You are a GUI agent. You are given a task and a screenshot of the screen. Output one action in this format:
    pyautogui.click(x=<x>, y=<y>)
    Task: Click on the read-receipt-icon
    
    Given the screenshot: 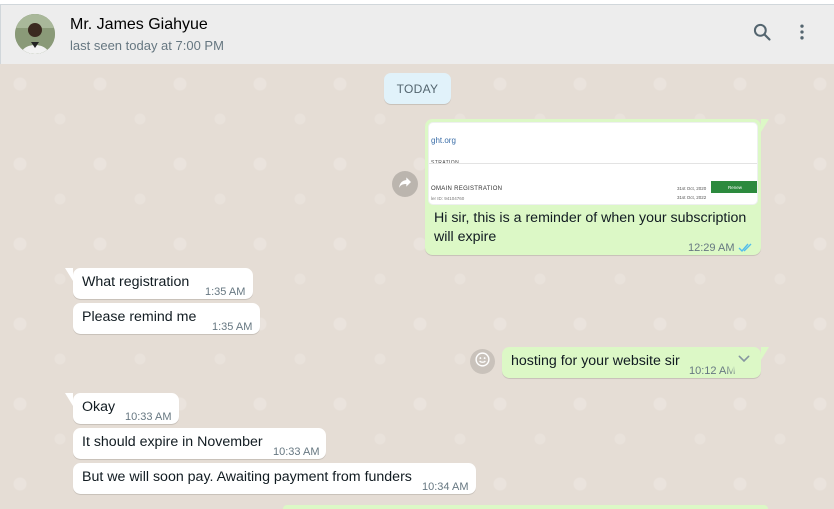 What is the action you would take?
    pyautogui.click(x=746, y=249)
    